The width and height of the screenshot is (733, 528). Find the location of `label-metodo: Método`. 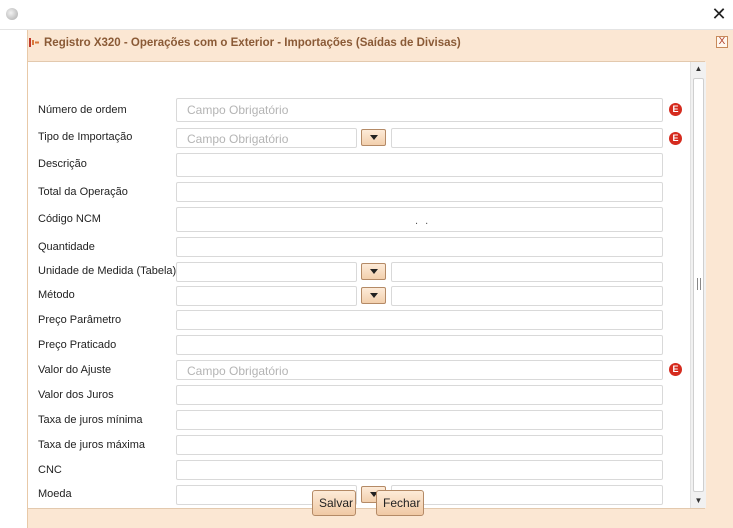

label-metodo: Método is located at coordinates (56, 295).